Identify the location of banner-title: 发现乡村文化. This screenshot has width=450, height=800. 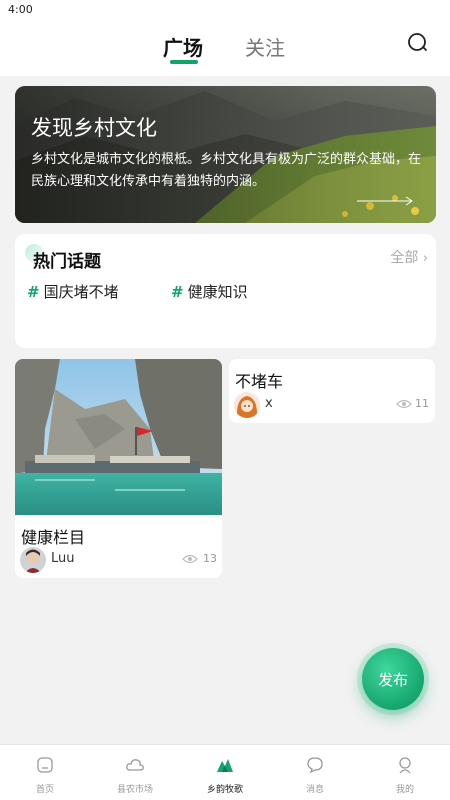
(94, 128).